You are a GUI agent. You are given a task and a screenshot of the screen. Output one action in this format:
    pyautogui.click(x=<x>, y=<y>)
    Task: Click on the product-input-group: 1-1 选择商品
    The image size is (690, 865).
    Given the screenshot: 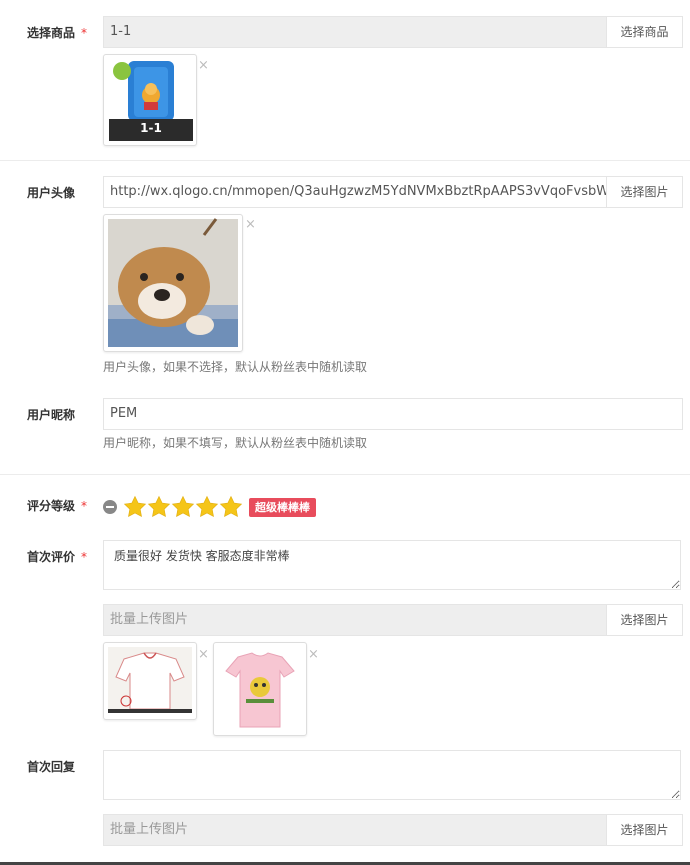 What is the action you would take?
    pyautogui.click(x=393, y=32)
    